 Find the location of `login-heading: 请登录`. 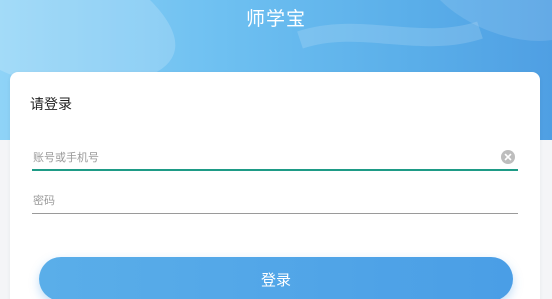

login-heading: 请登录 is located at coordinates (51, 105).